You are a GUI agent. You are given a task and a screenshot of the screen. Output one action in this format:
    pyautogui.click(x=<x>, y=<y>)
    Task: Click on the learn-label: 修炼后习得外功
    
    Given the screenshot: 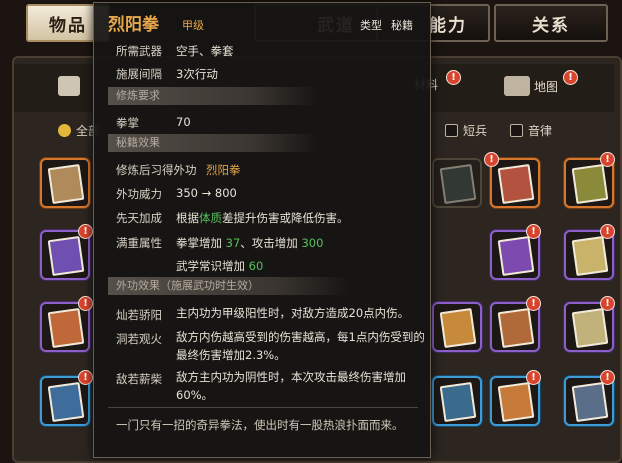 What is the action you would take?
    pyautogui.click(x=156, y=170)
    